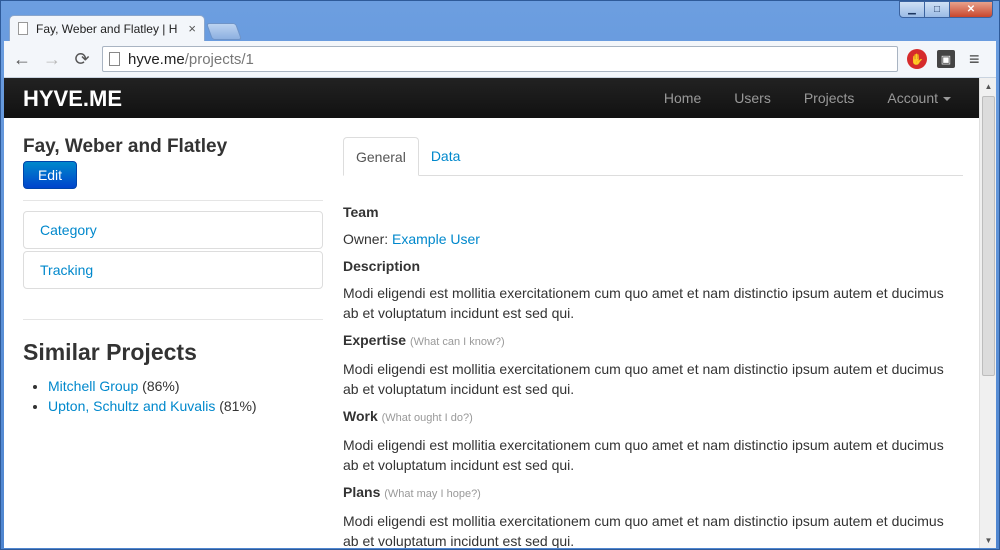 The image size is (1000, 550). I want to click on reload-icon: ⟳, so click(82, 59).